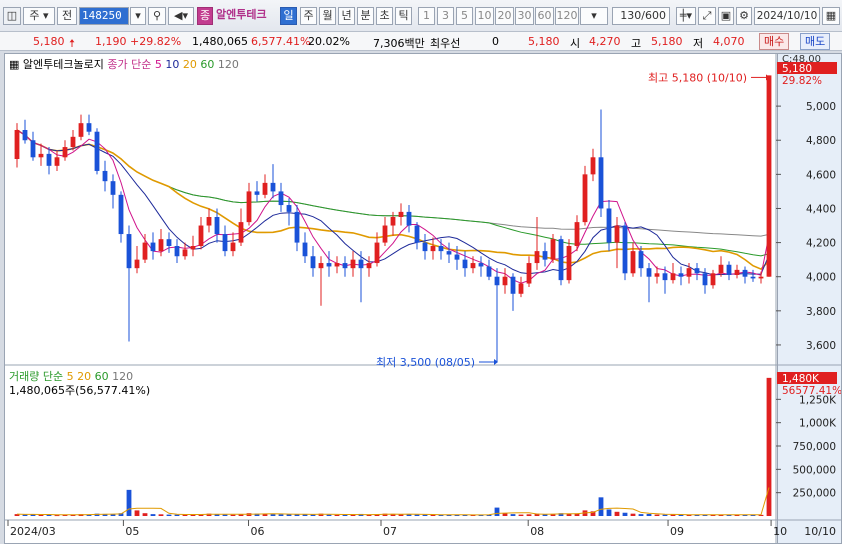  What do you see at coordinates (821, 278) in the screenshot?
I see `price-tick-label: 4,000` at bounding box center [821, 278].